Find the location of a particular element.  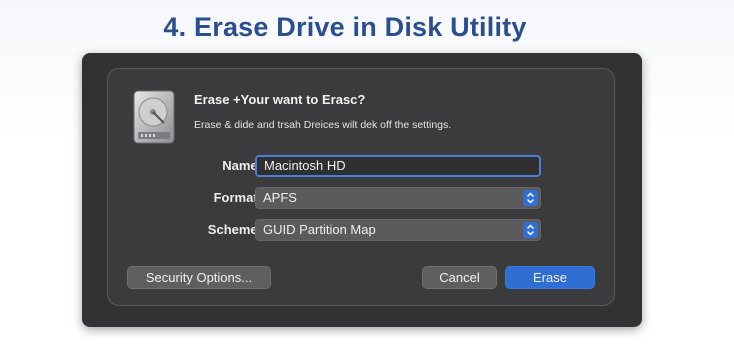

scheme-value: GUID Partition Map is located at coordinates (319, 229).